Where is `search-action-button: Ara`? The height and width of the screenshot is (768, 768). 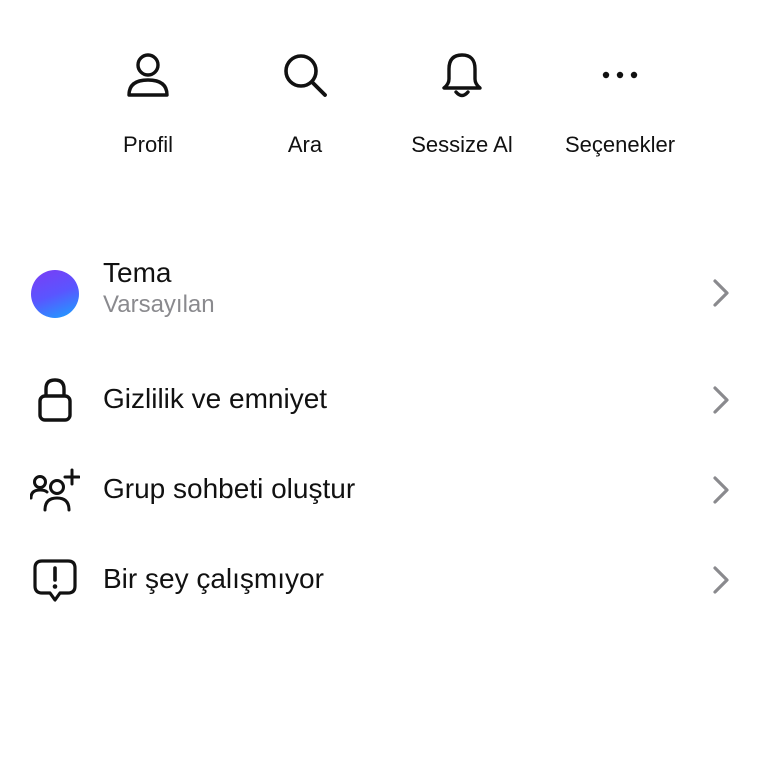
search-action-button: Ara is located at coordinates (305, 105).